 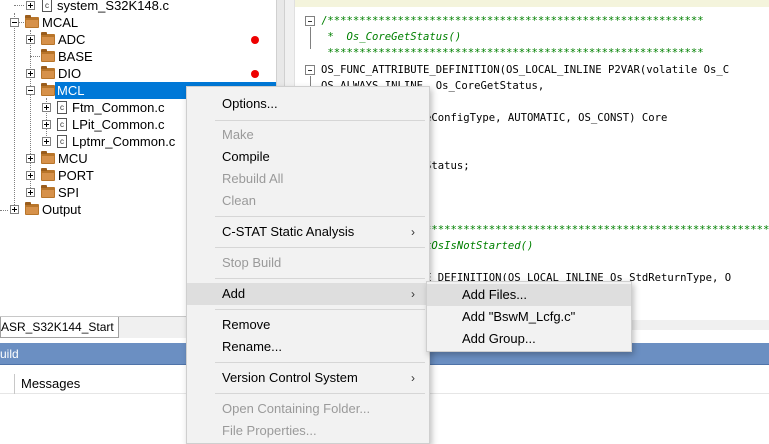 I want to click on tree-item-label: ADC, so click(x=72, y=39).